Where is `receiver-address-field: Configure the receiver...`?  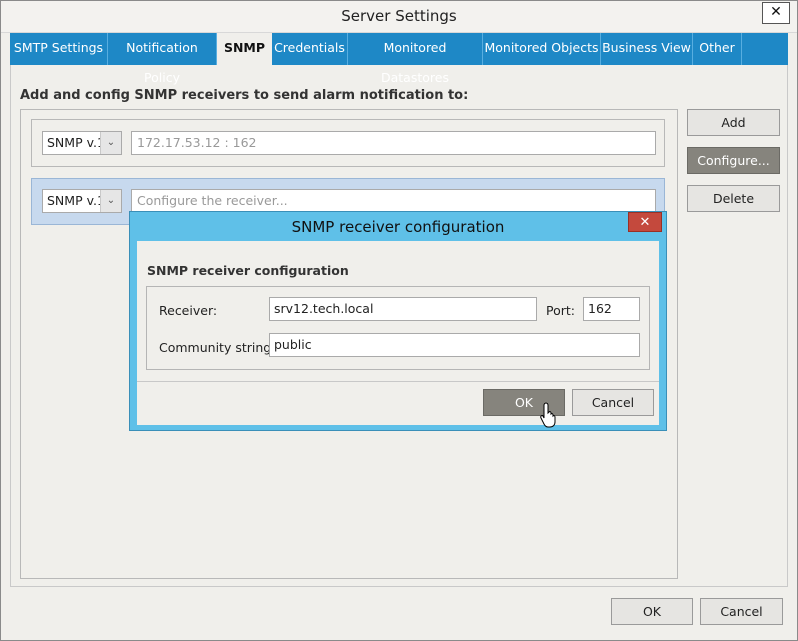 receiver-address-field: Configure the receiver... is located at coordinates (393, 201).